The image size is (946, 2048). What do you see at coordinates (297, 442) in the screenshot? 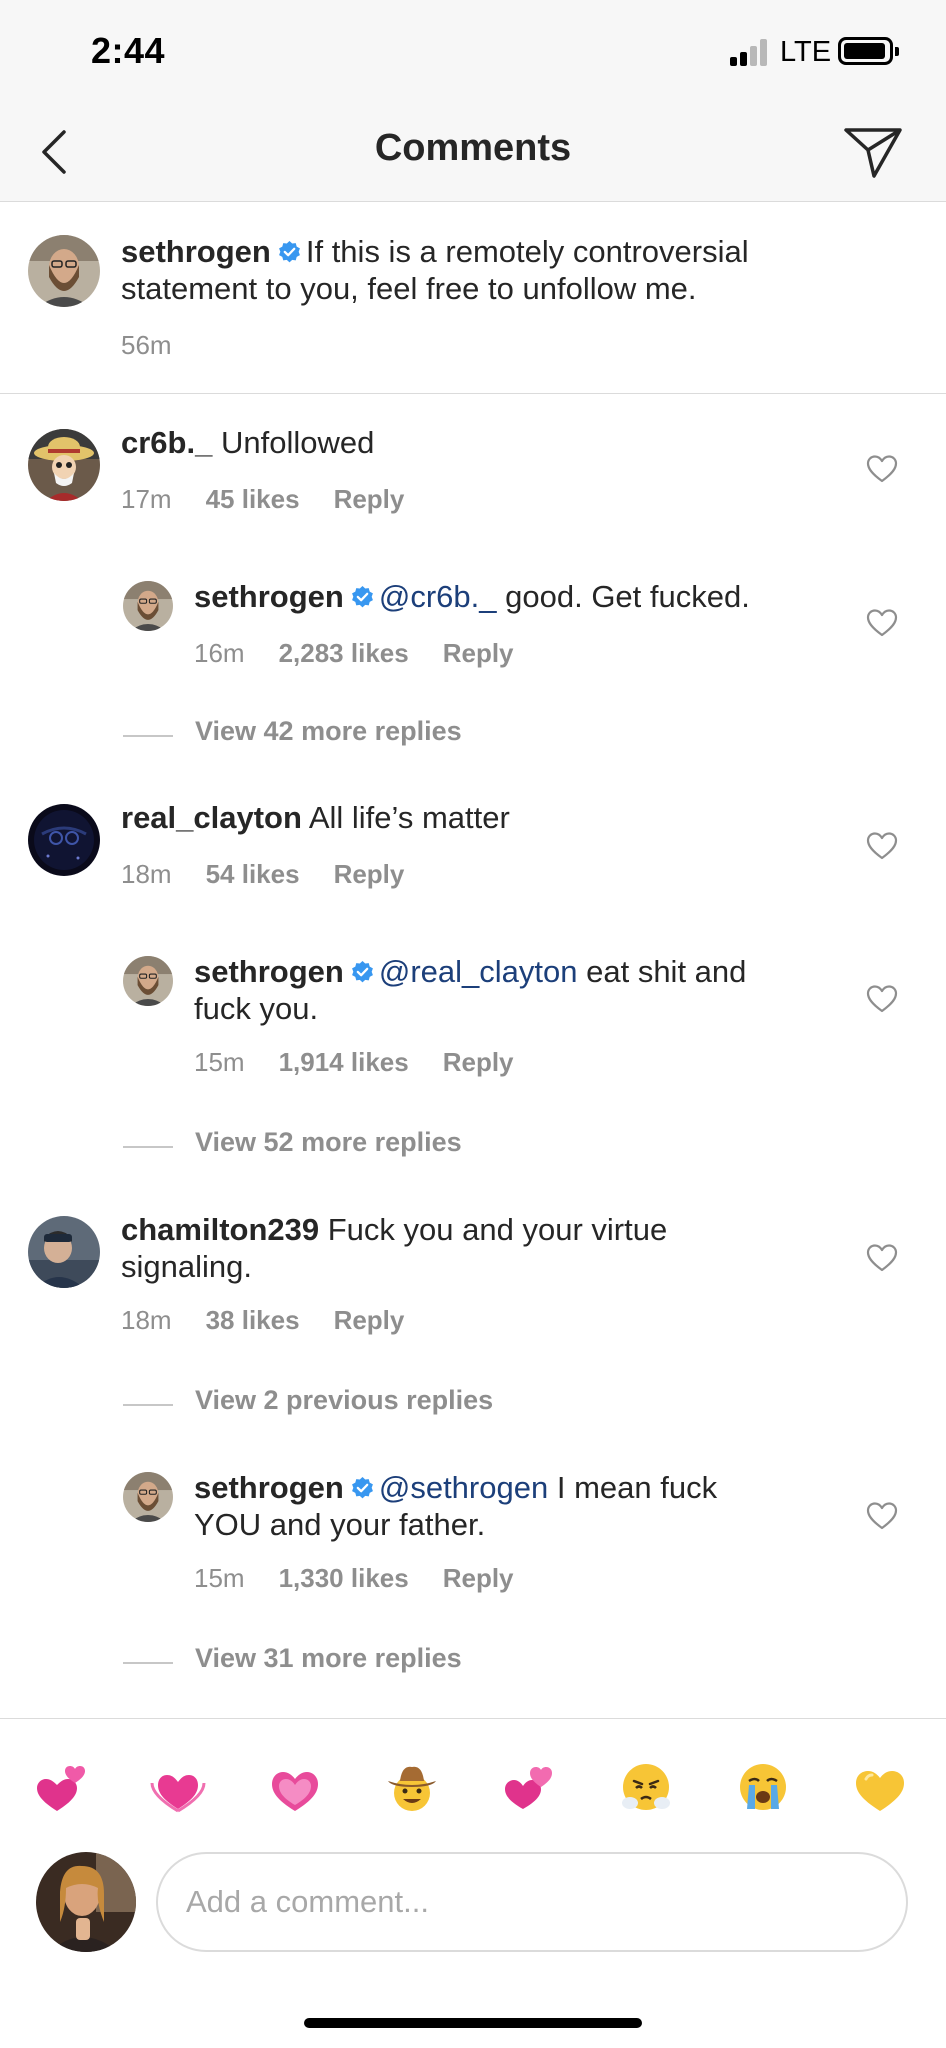
I see `comment-body: Unfollowed` at bounding box center [297, 442].